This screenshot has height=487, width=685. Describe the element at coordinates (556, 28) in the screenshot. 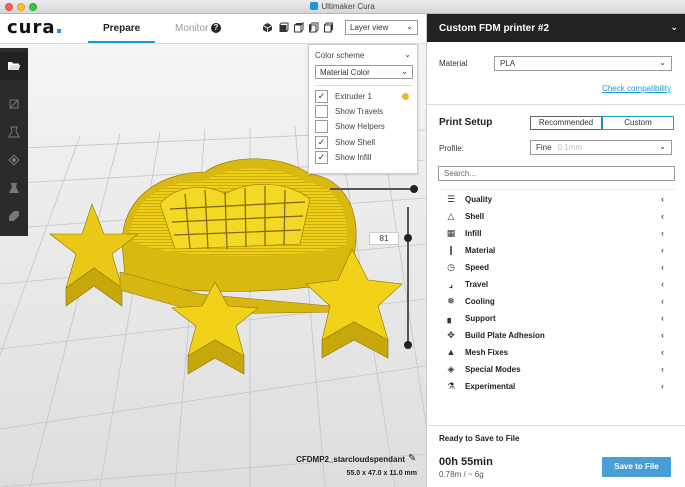

I see `printer-selector: Custom FDM printer #2 ⌄` at that location.